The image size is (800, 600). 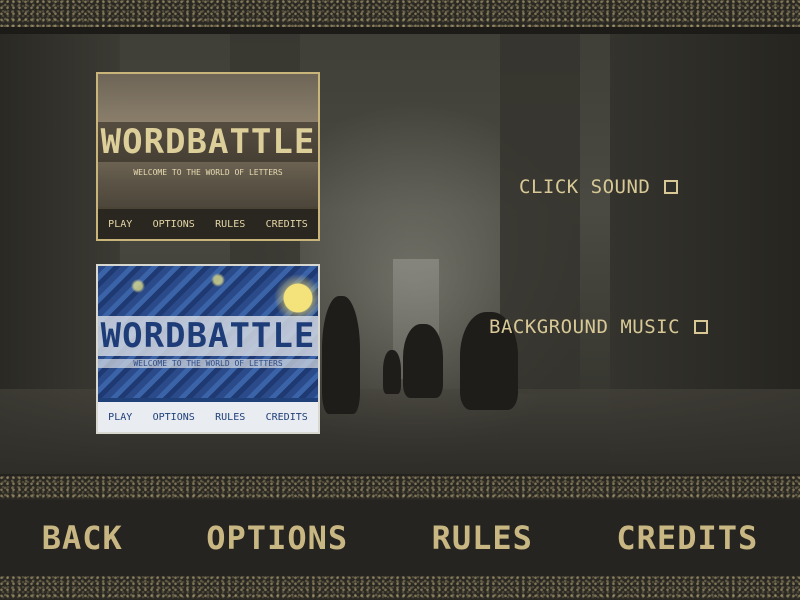 I want to click on bottom-decorative-band-lower, so click(x=400, y=588).